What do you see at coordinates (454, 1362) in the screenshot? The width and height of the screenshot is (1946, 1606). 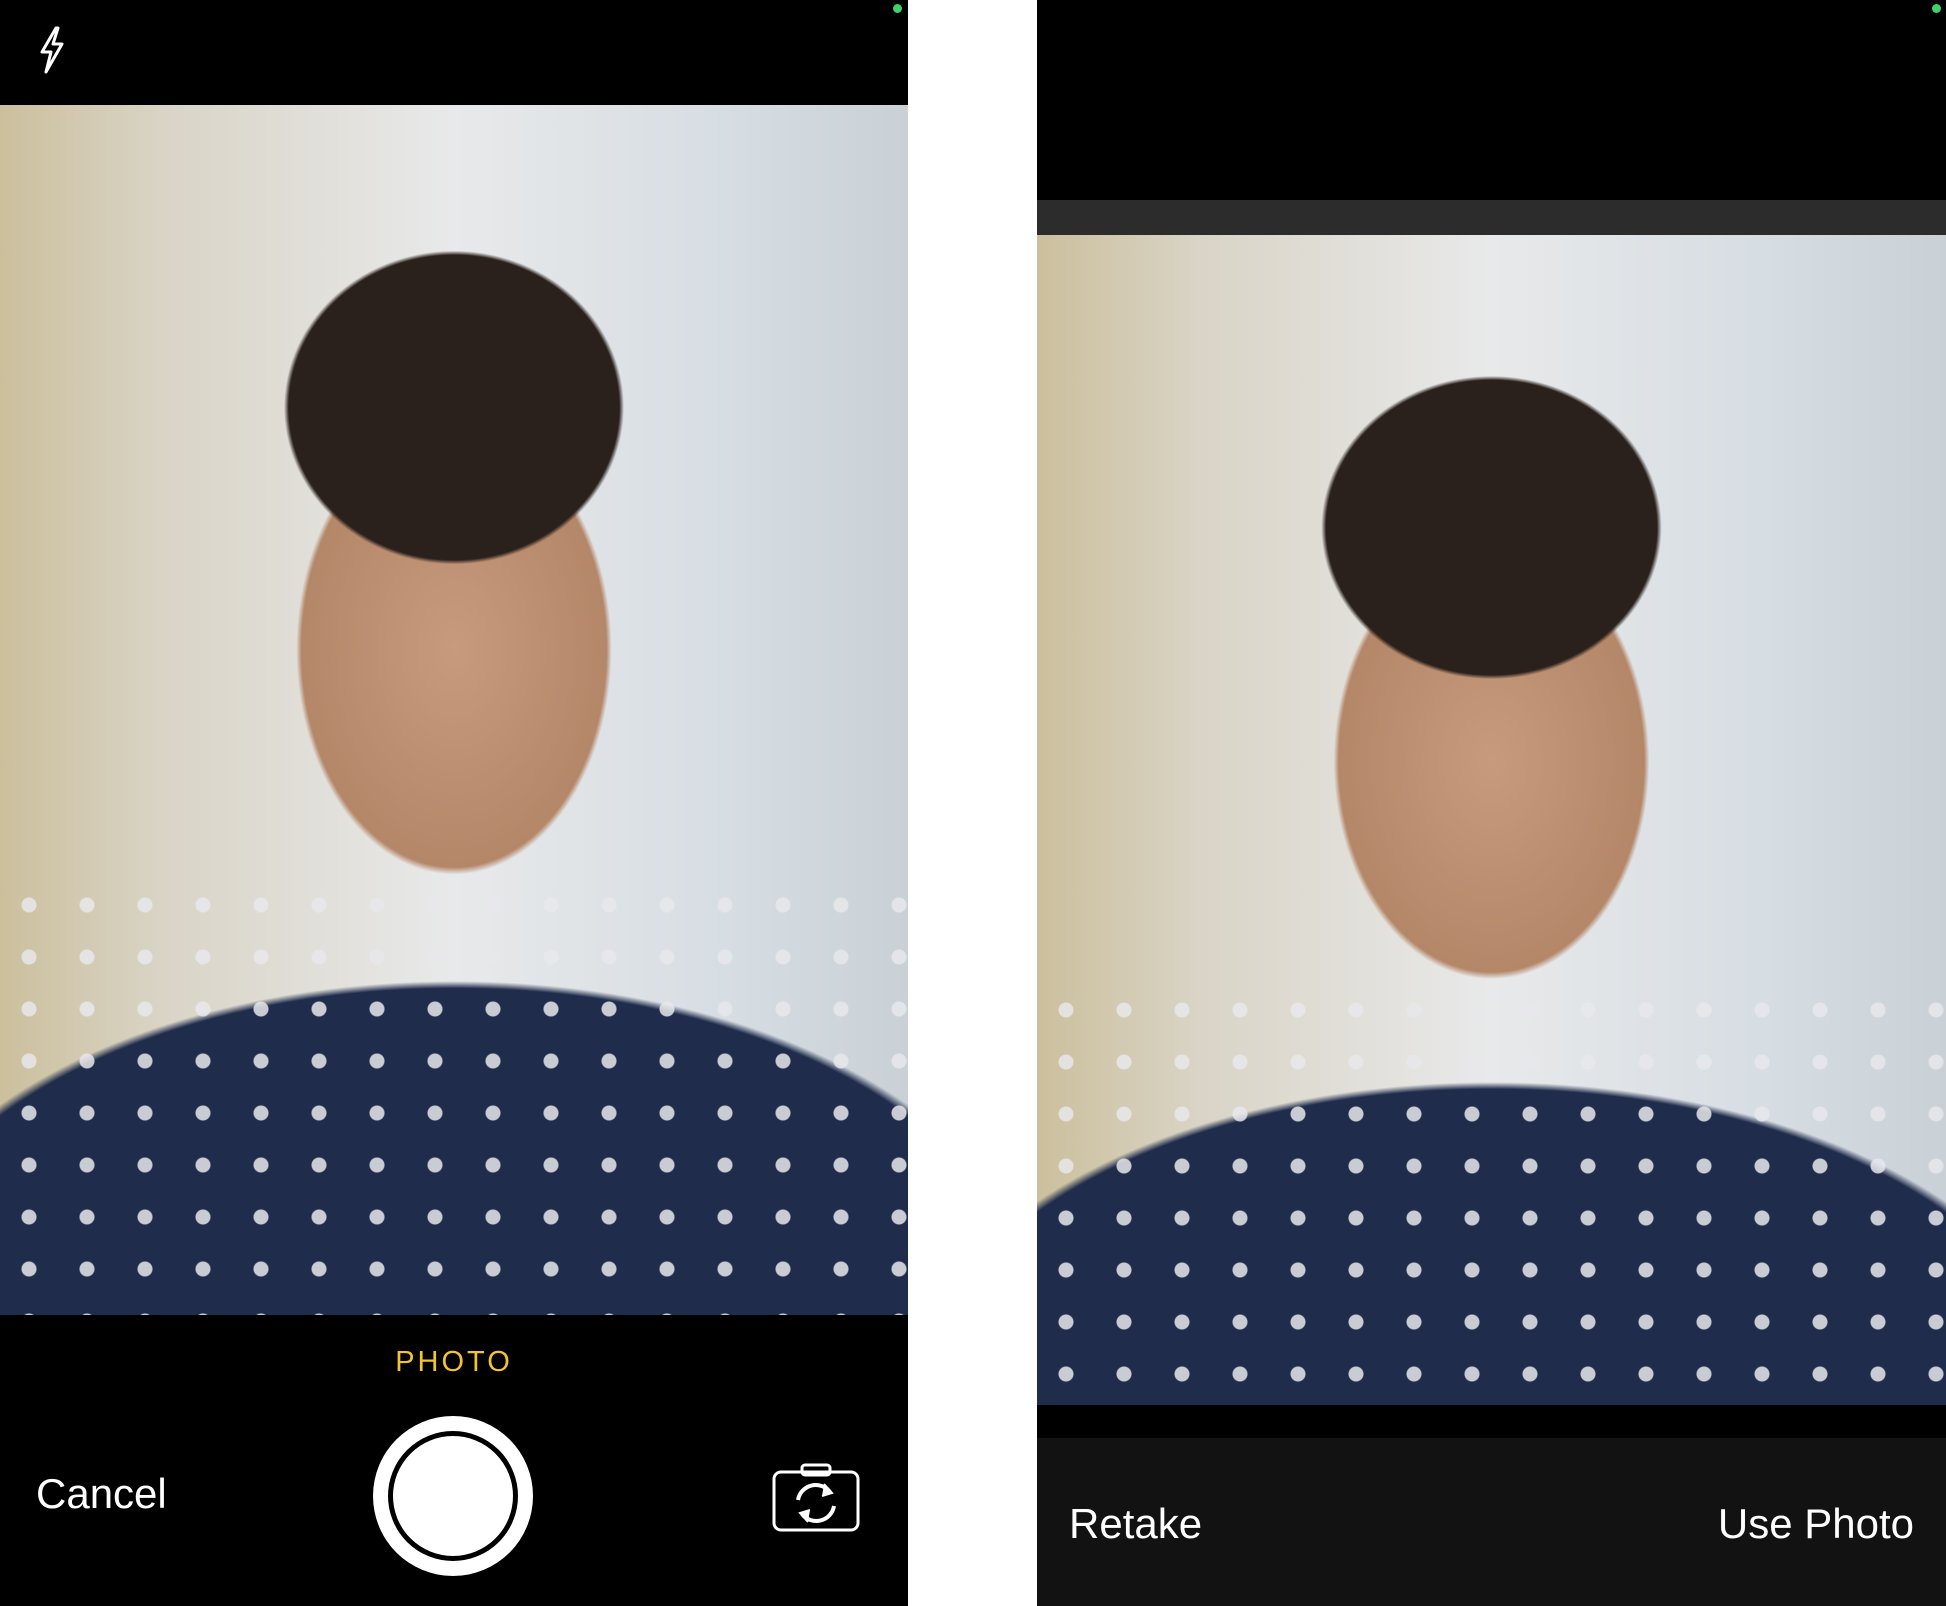 I see `photo-mode-label: PHOTO` at bounding box center [454, 1362].